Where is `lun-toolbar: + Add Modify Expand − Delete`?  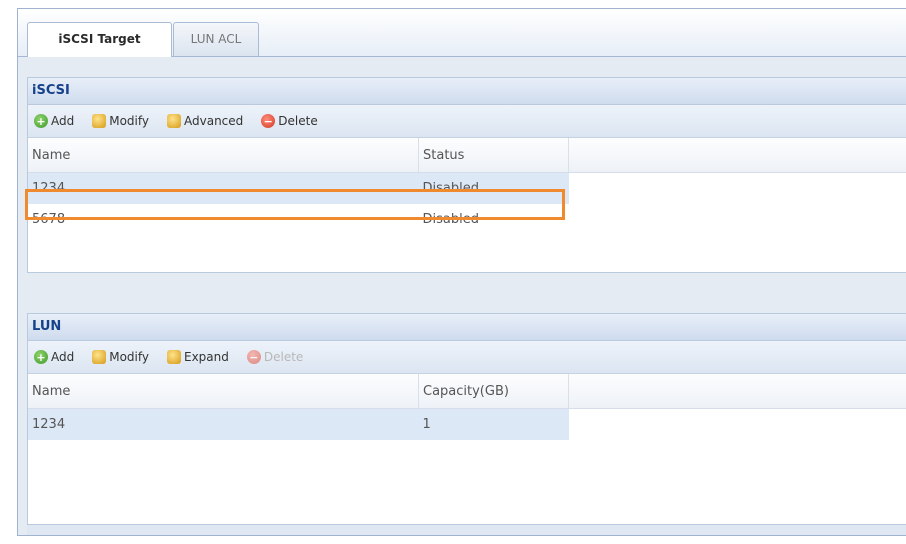
lun-toolbar: + Add Modify Expand − Delete is located at coordinates (467, 357).